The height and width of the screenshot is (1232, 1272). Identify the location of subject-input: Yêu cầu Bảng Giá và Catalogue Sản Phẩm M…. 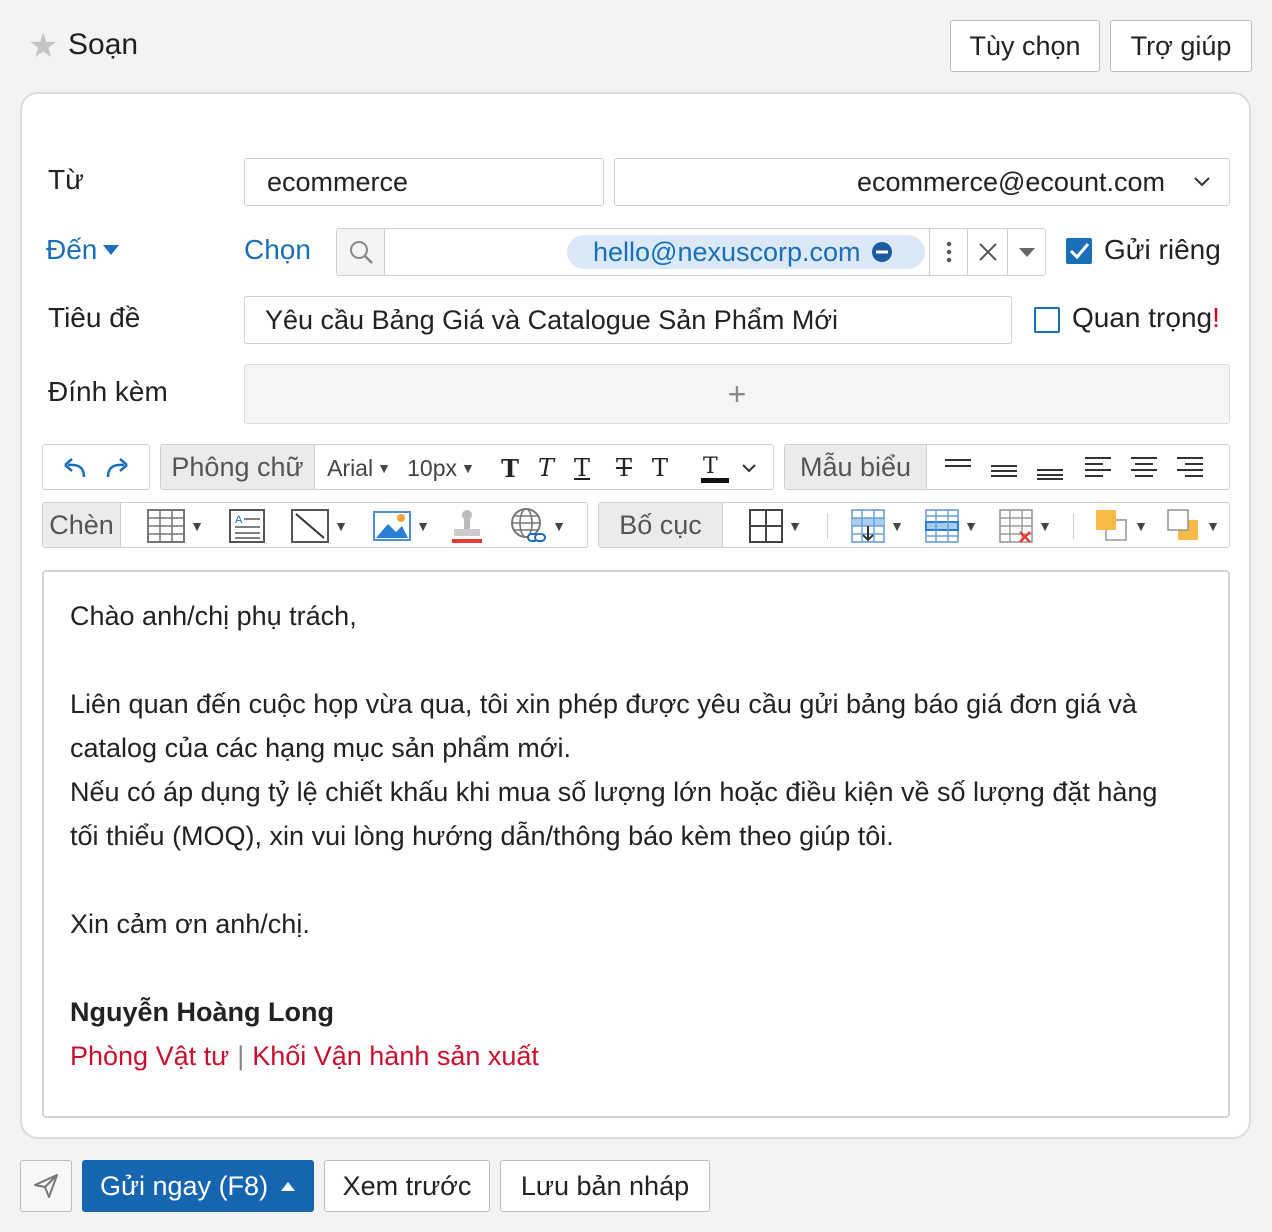
(628, 320).